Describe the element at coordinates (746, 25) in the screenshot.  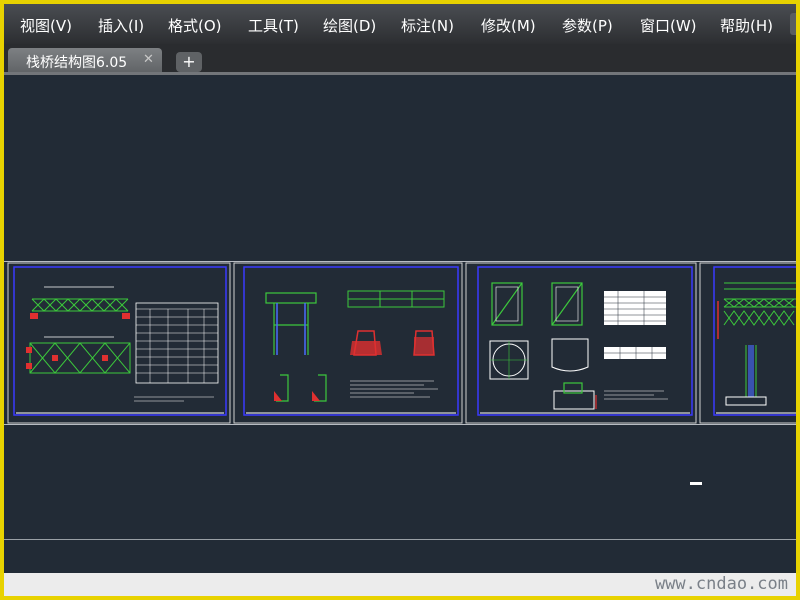
I see `menu-help: 帮助(H)` at that location.